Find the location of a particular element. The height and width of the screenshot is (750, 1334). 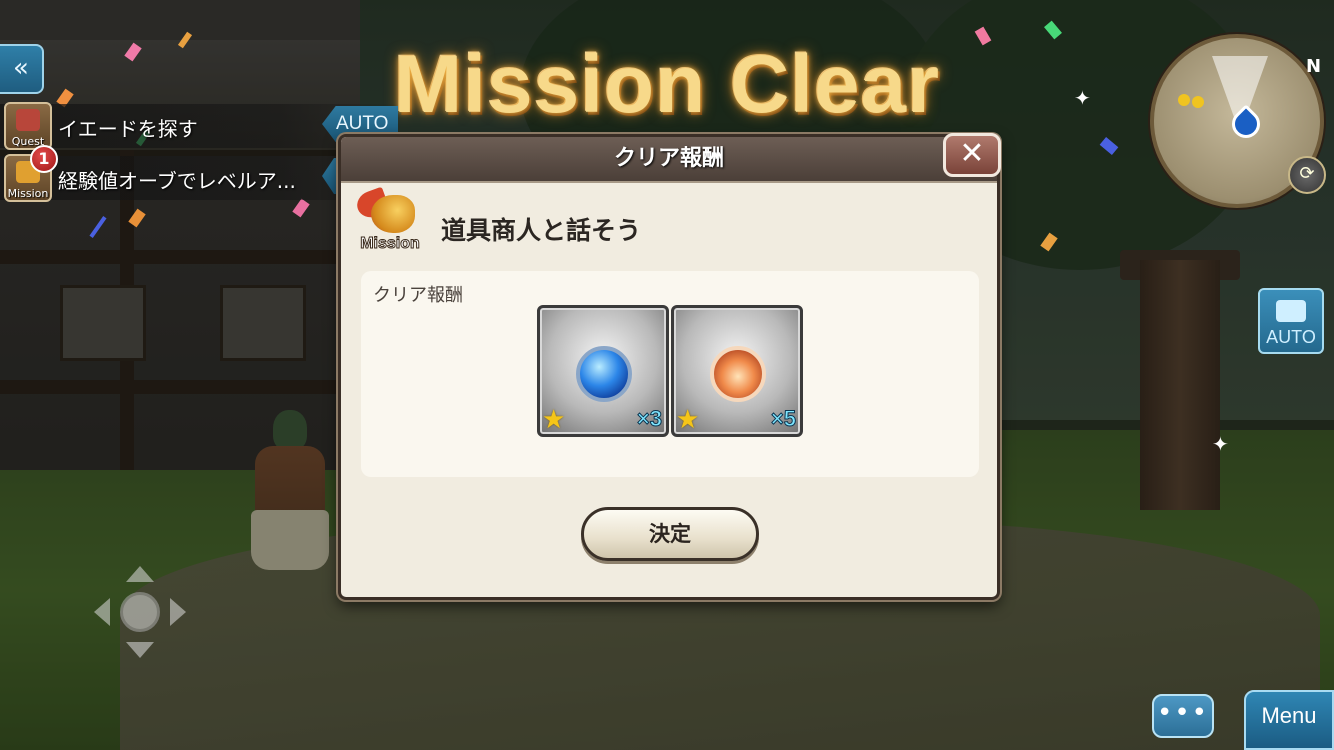

dialog-title: クリア報酬 is located at coordinates (668, 158).